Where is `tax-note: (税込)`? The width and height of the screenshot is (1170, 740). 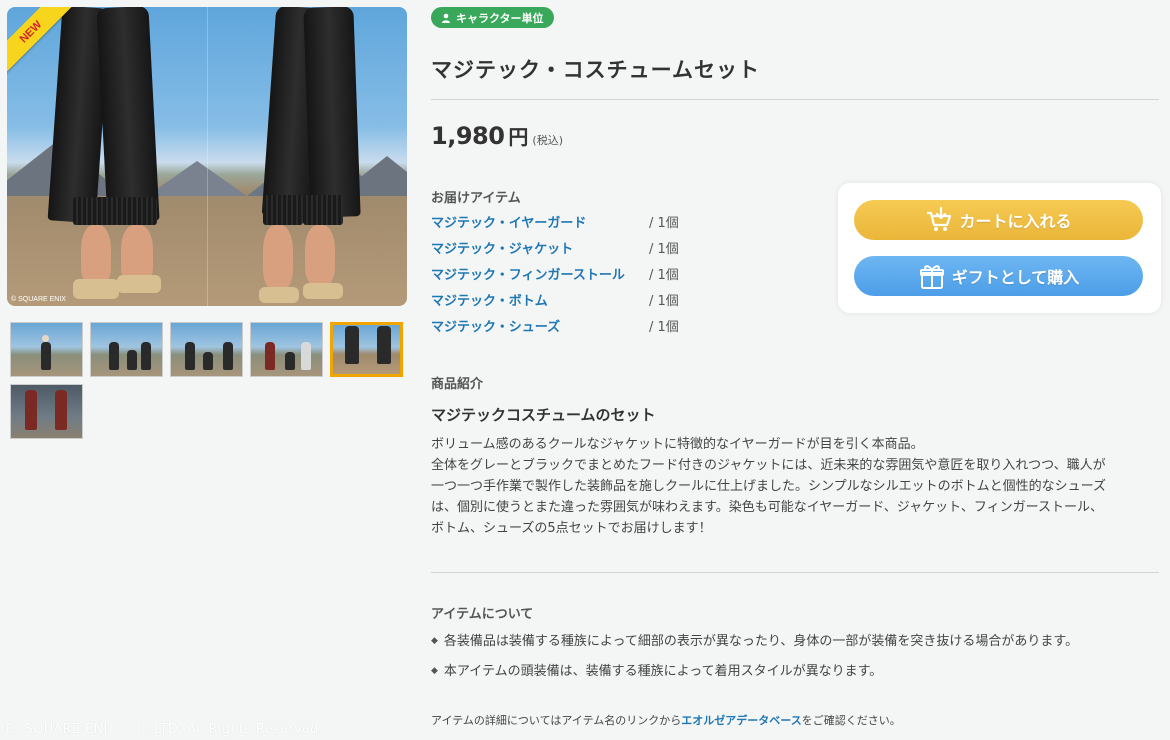
tax-note: (税込) is located at coordinates (548, 140).